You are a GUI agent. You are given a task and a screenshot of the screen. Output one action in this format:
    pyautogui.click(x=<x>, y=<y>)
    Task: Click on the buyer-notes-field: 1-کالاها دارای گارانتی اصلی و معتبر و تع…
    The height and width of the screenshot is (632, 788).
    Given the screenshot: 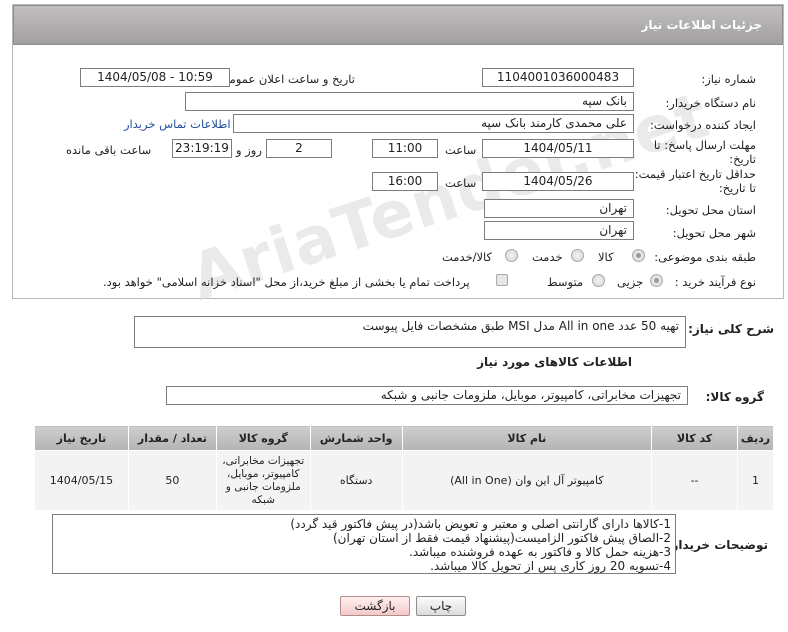 What is the action you would take?
    pyautogui.click(x=364, y=544)
    